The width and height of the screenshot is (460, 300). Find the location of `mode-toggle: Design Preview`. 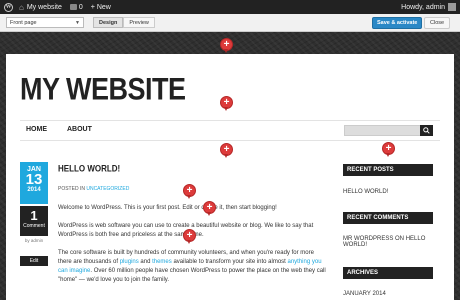

mode-toggle: Design Preview is located at coordinates (124, 22).